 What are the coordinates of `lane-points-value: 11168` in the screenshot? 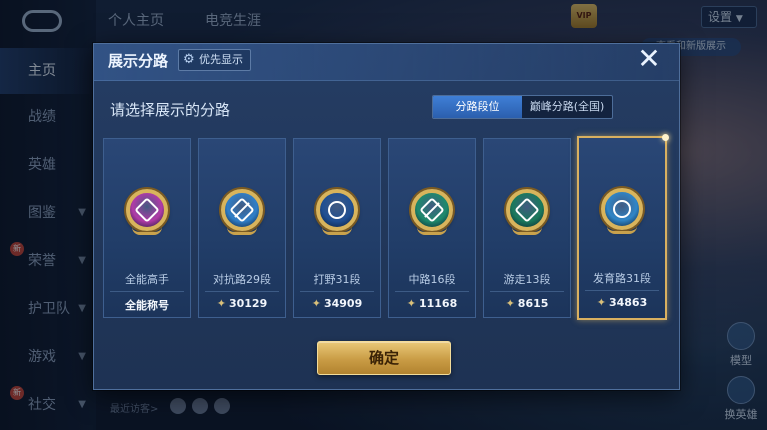 It's located at (438, 303).